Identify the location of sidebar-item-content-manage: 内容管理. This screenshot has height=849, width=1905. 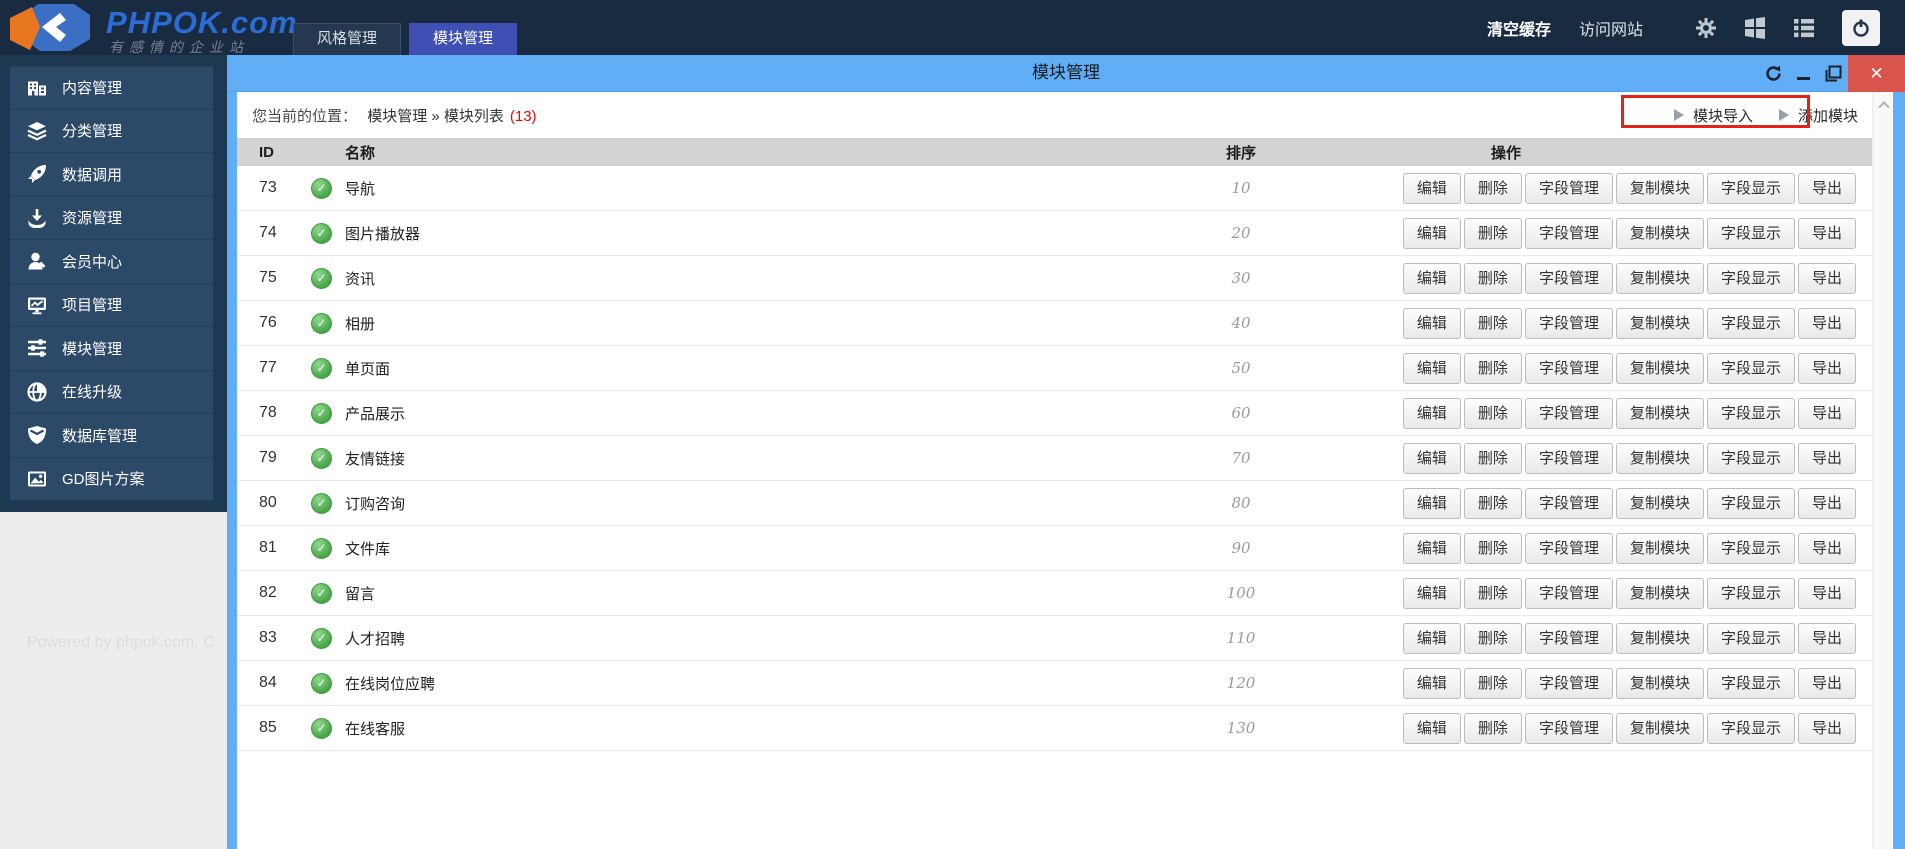
(111, 88).